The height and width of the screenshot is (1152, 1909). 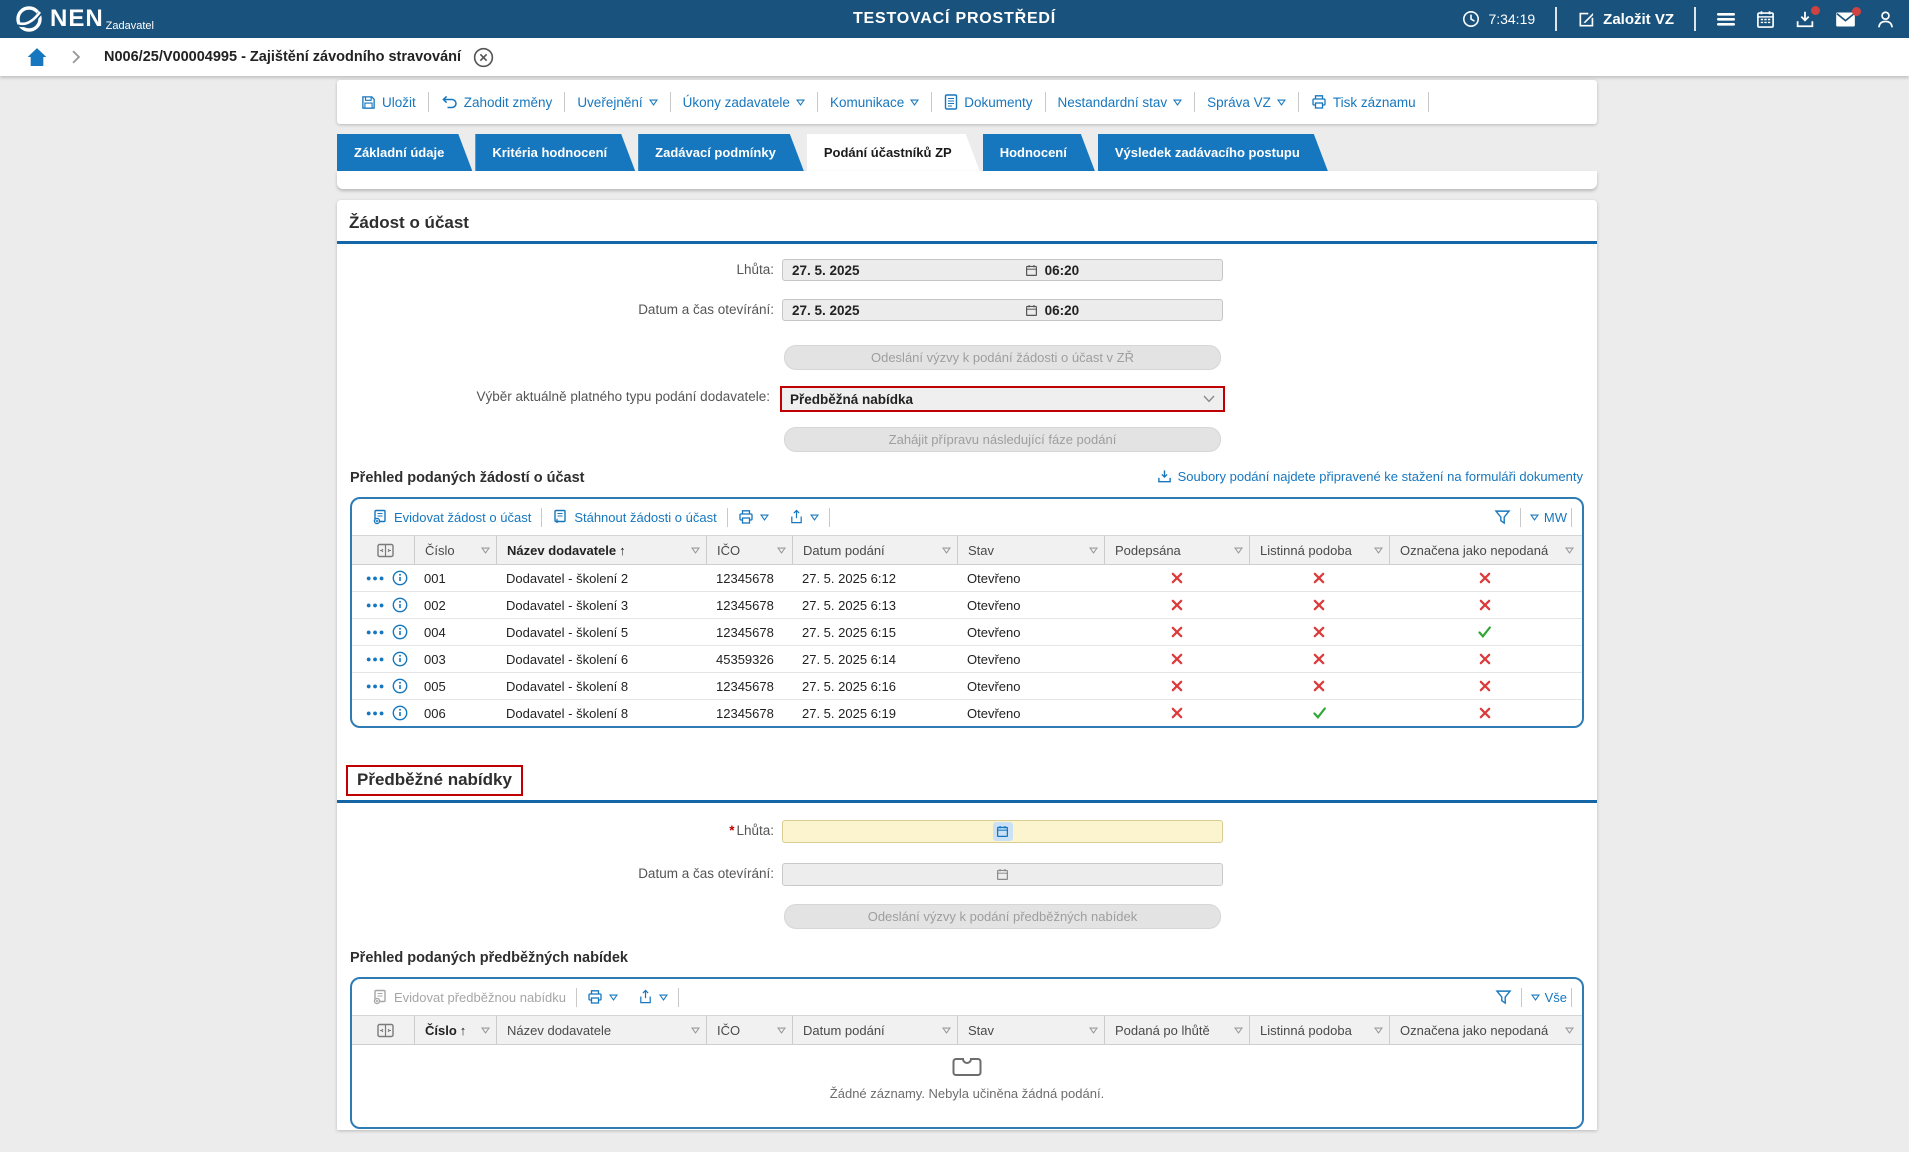 What do you see at coordinates (729, 550) in the screenshot?
I see `column-label: IČO` at bounding box center [729, 550].